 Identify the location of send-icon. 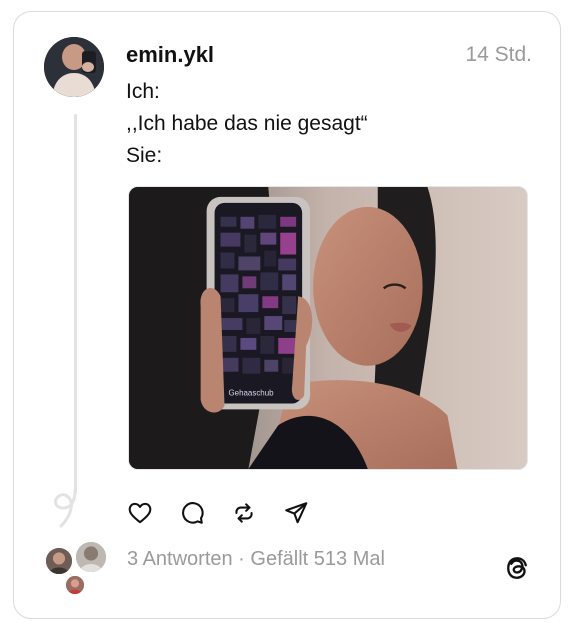
(296, 513).